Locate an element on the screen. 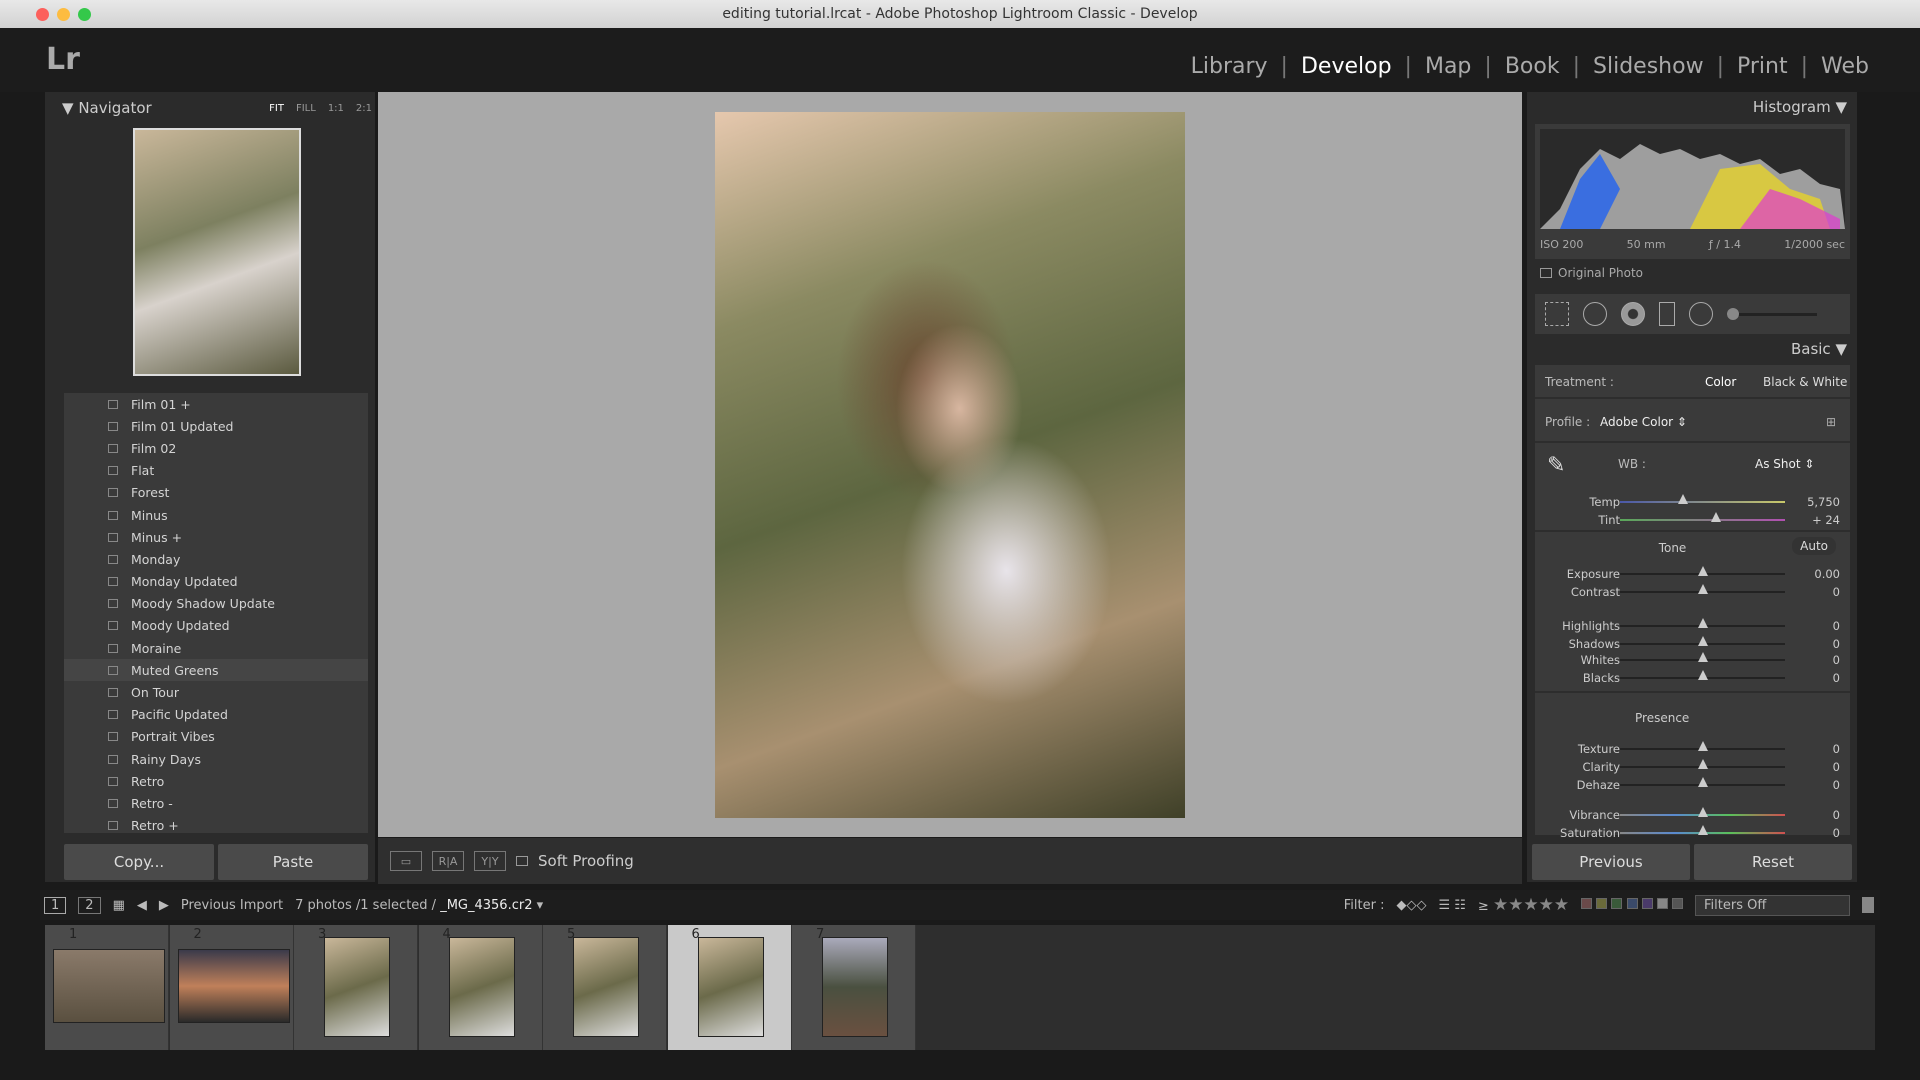 The image size is (1920, 1080). histogram-header: Histogram ▼ is located at coordinates (1691, 107).